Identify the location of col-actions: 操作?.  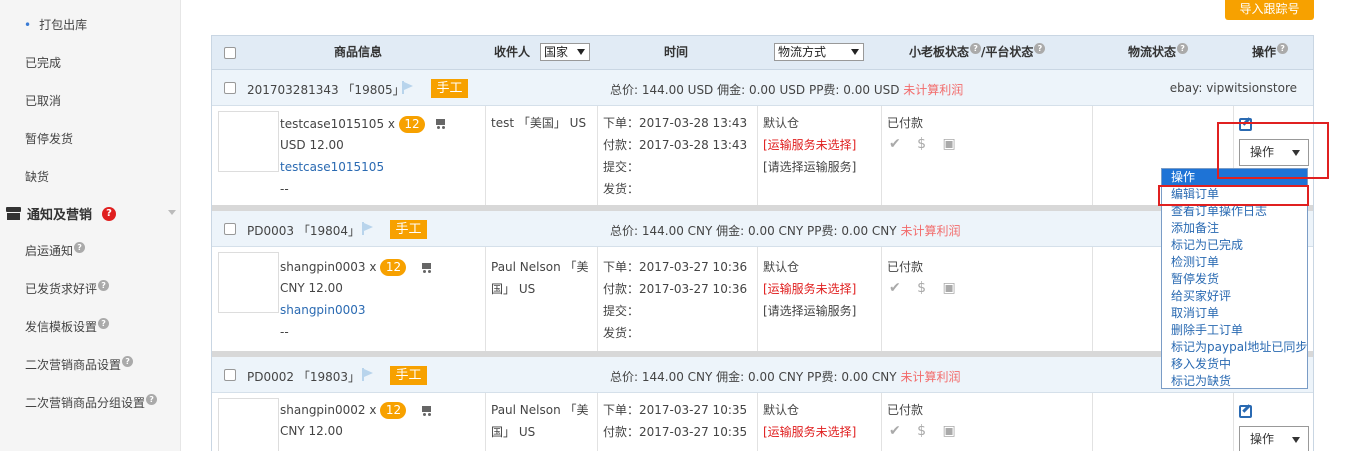
(1270, 52).